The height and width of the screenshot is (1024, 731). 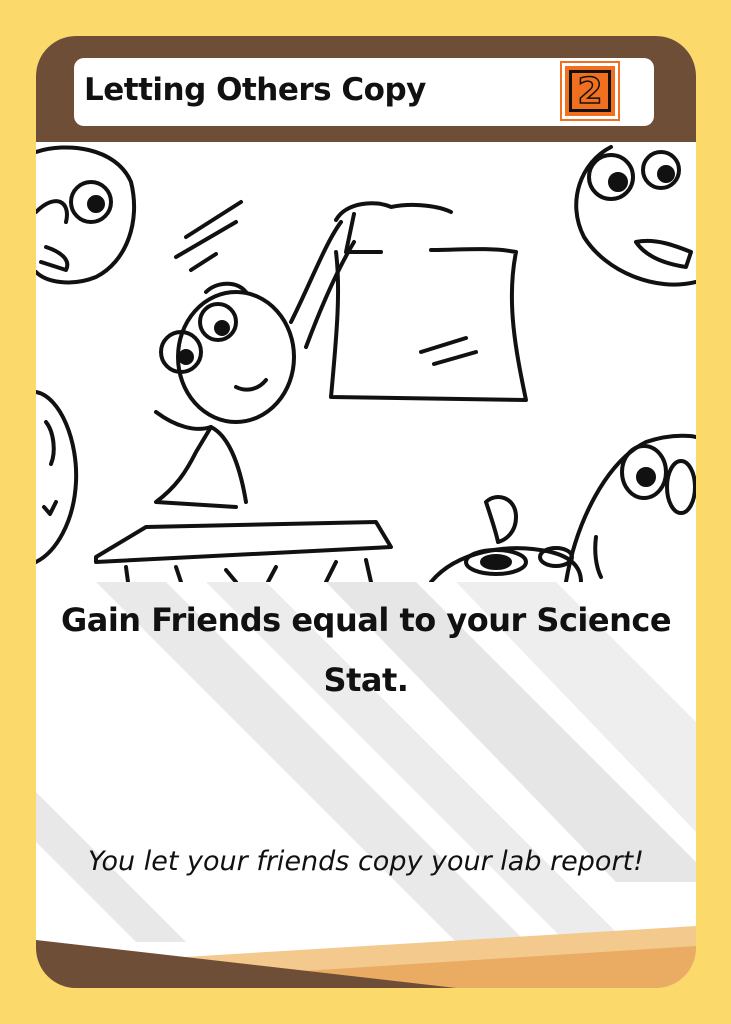 I want to click on card-title: Letting Others Copy, so click(x=255, y=90).